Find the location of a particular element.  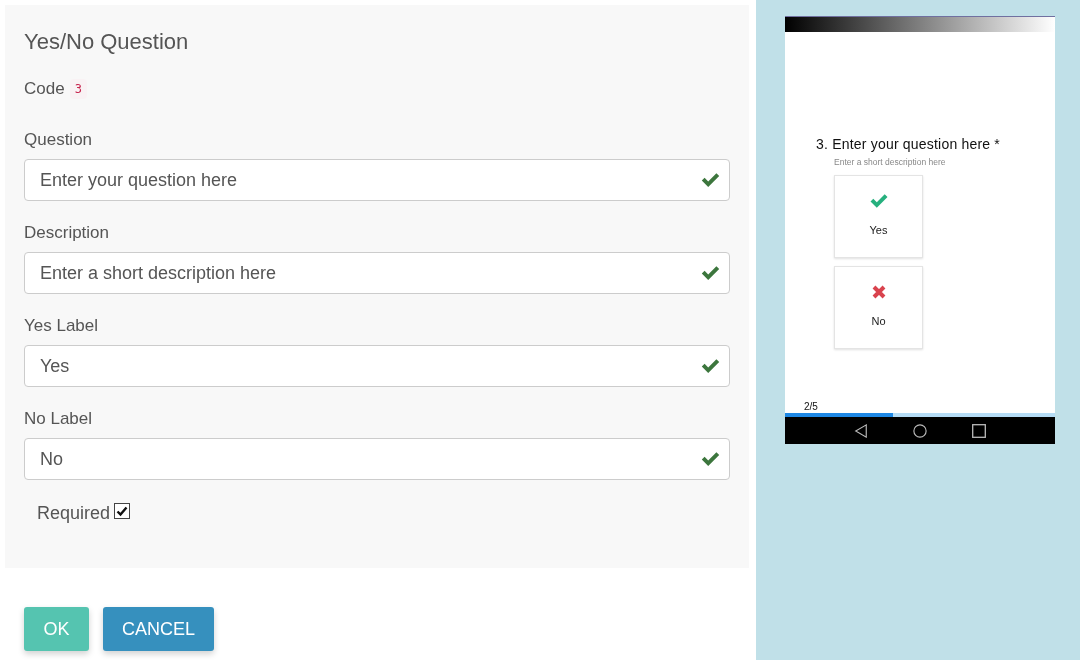

cancel-button: CANCEL is located at coordinates (158, 629).